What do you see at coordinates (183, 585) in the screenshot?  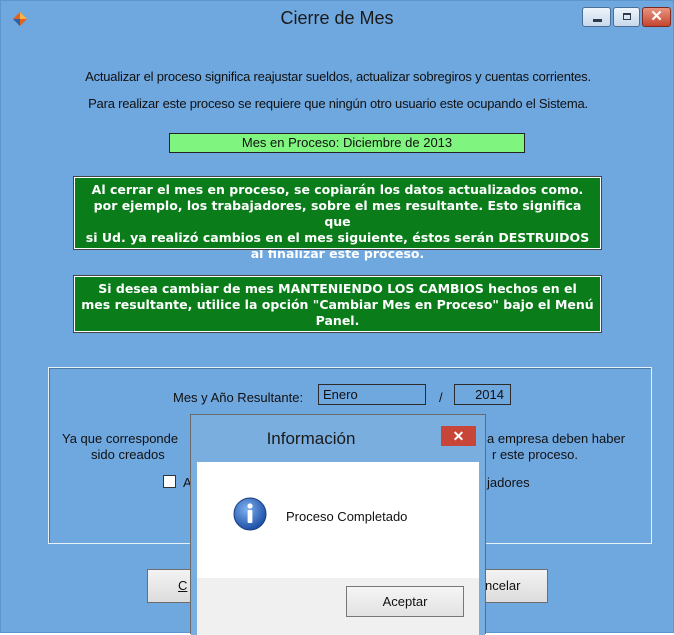 I see `confirm-button-label: C` at bounding box center [183, 585].